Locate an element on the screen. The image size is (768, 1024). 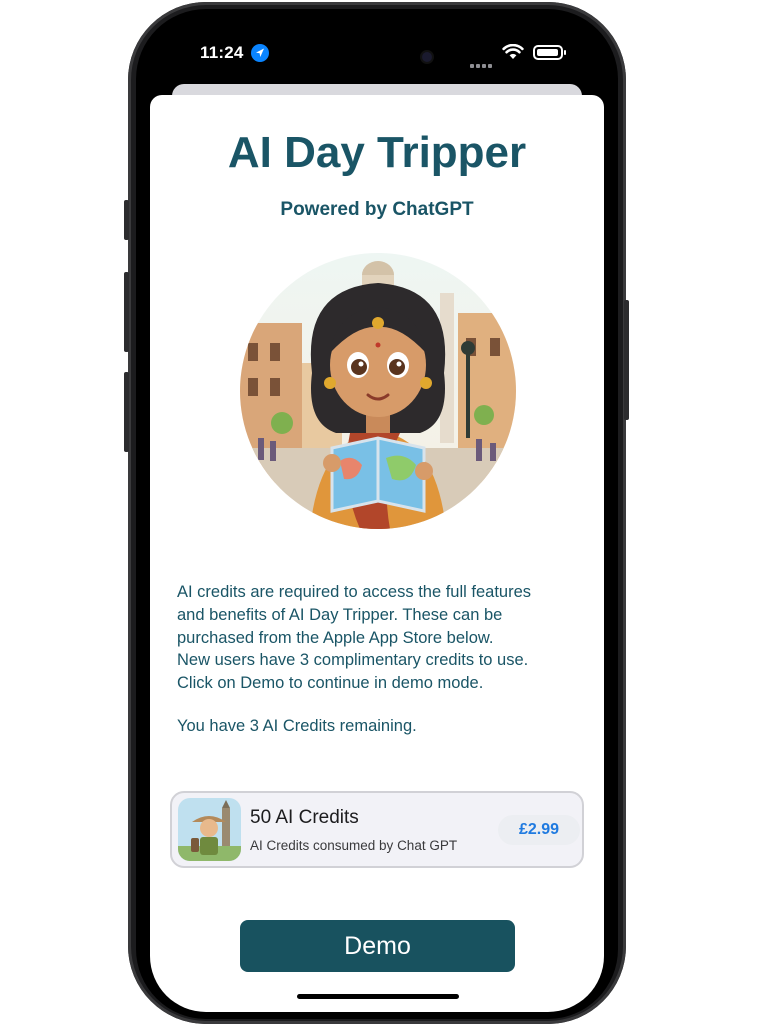
action-button is located at coordinates (126, 220).